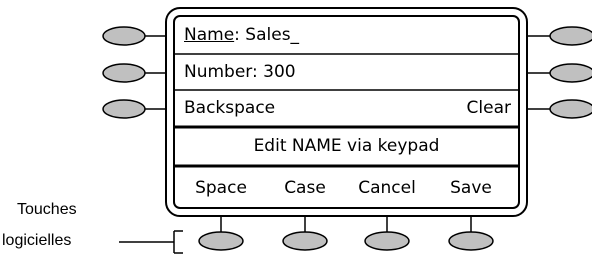 This screenshot has width=592, height=255. I want to click on annotation-line-2: logicielles, so click(37, 240).